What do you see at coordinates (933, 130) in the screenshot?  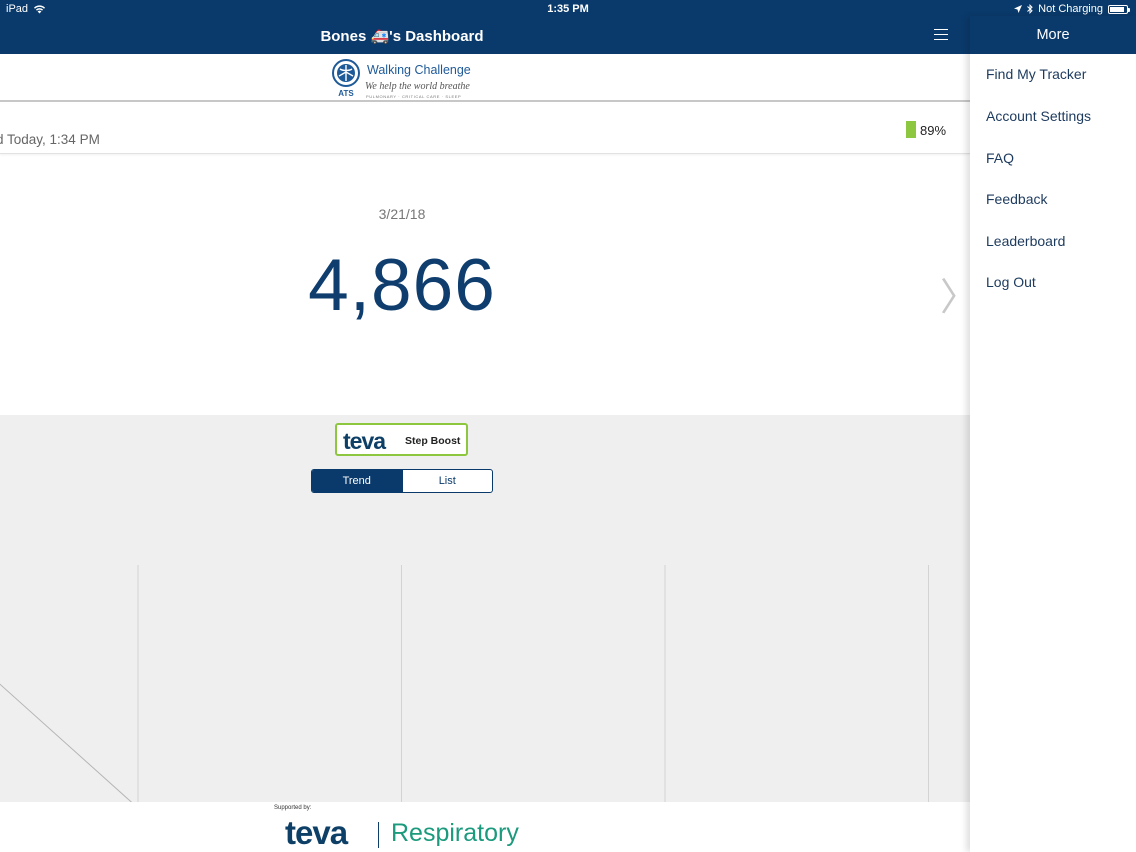 I see `tracker-battery-percent: 89%` at bounding box center [933, 130].